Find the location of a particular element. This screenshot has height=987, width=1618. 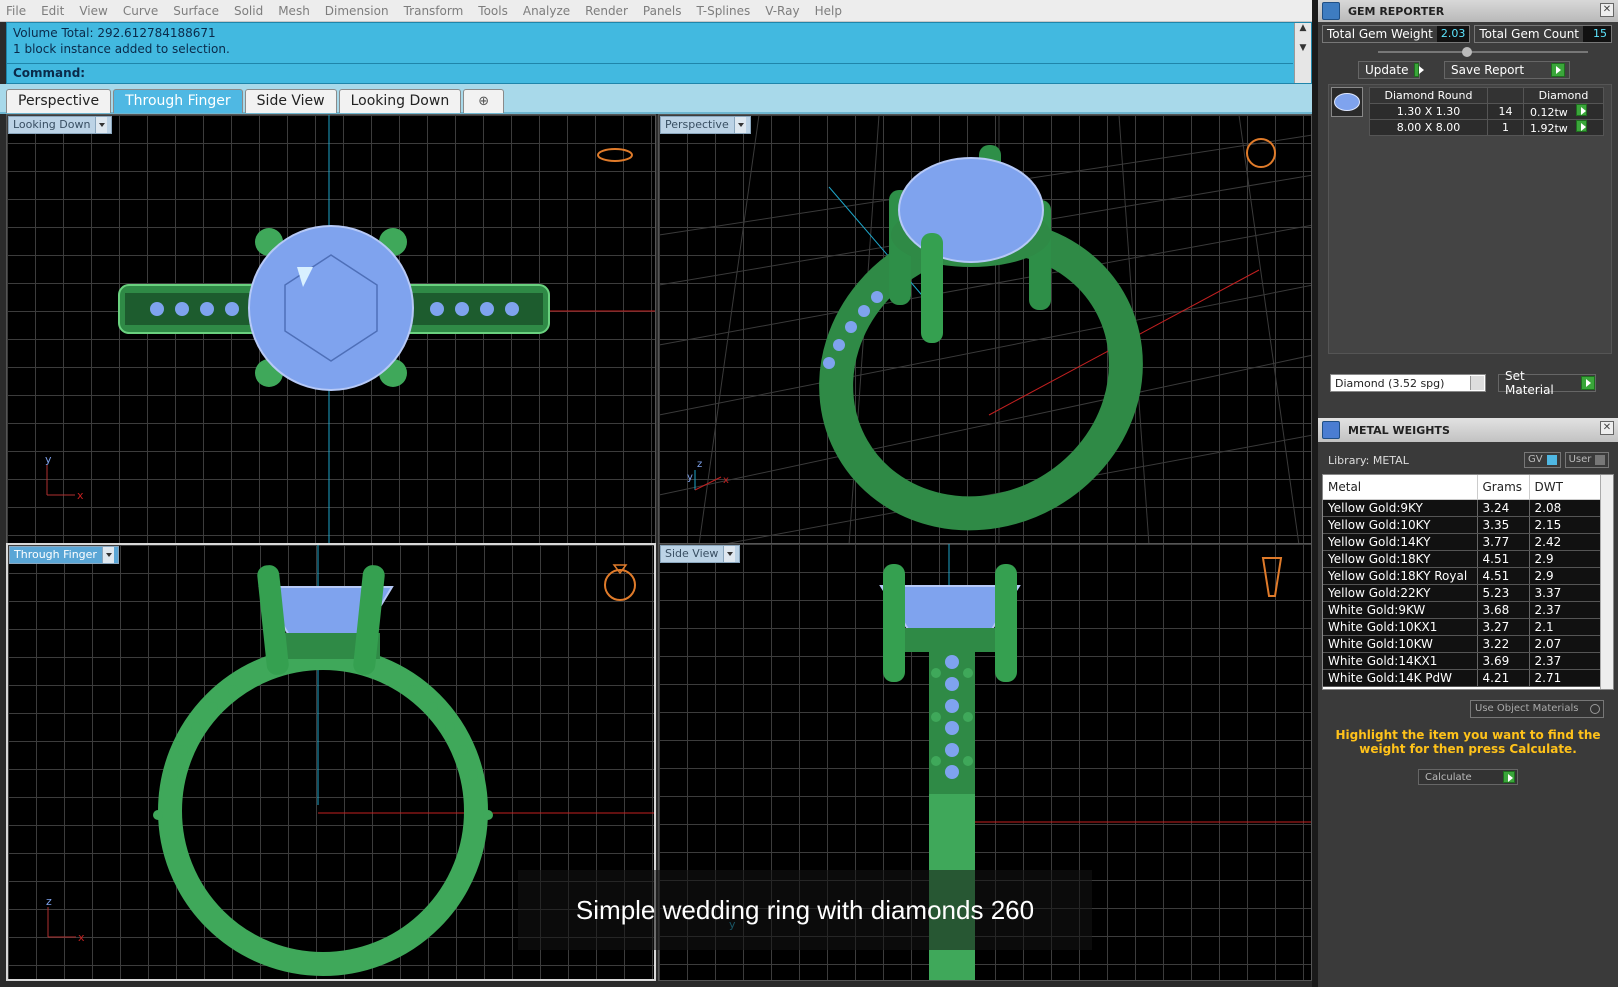

table-row: White Gold:14K PdW 4.21 2.71 is located at coordinates (1462, 678).